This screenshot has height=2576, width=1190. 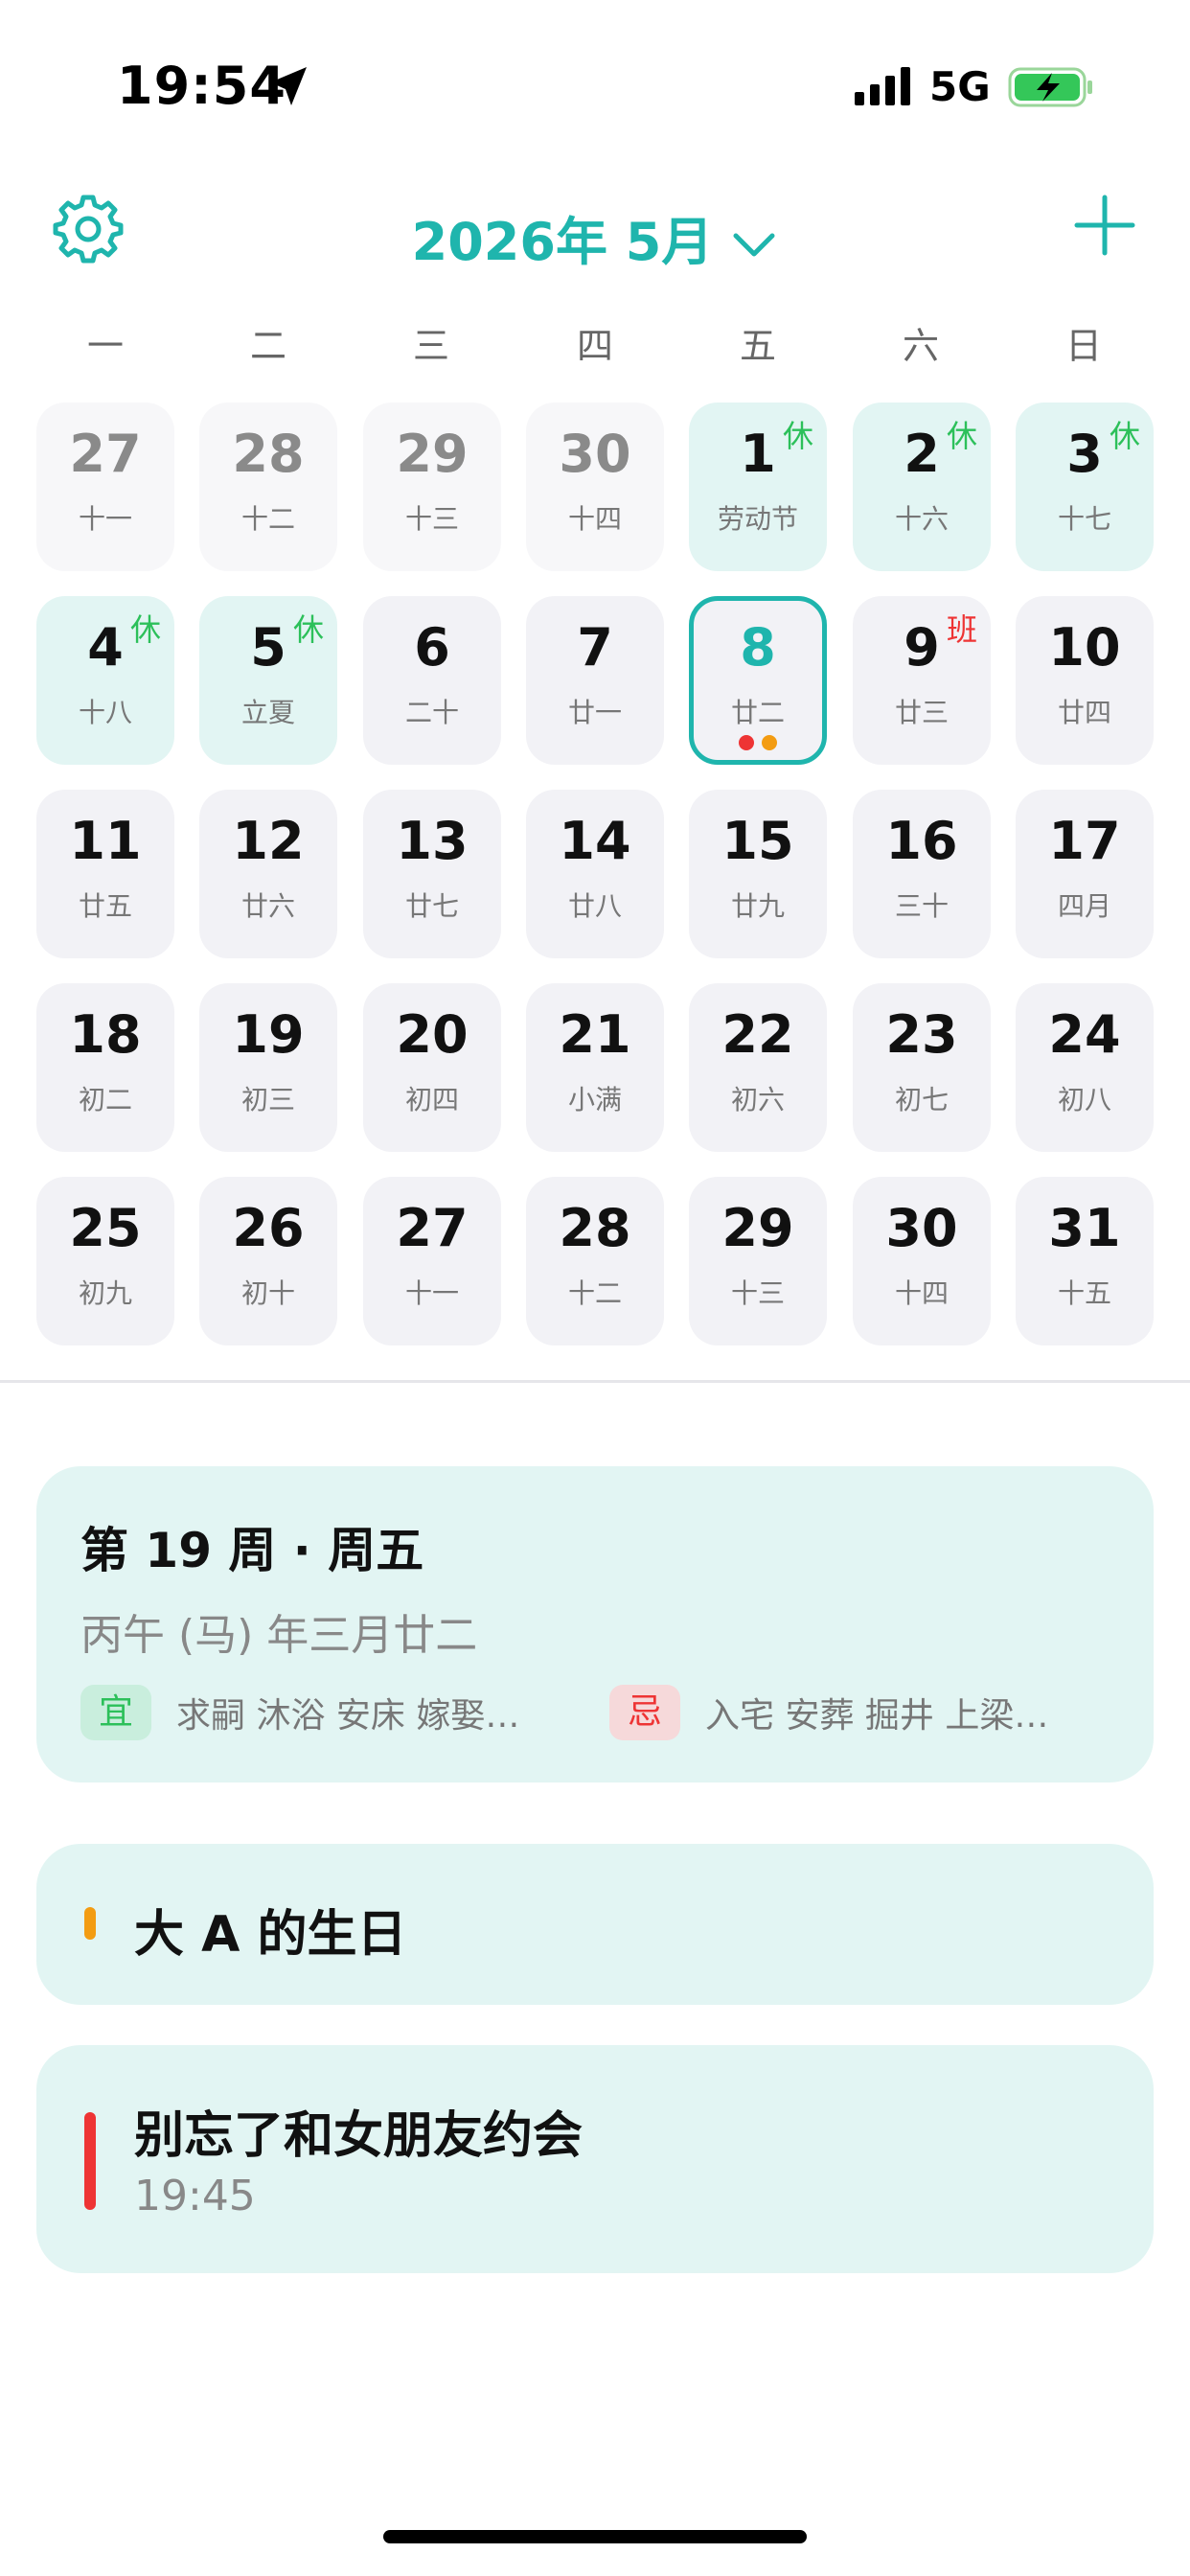 I want to click on calendar-day-cell: 20 初四, so click(x=432, y=1067).